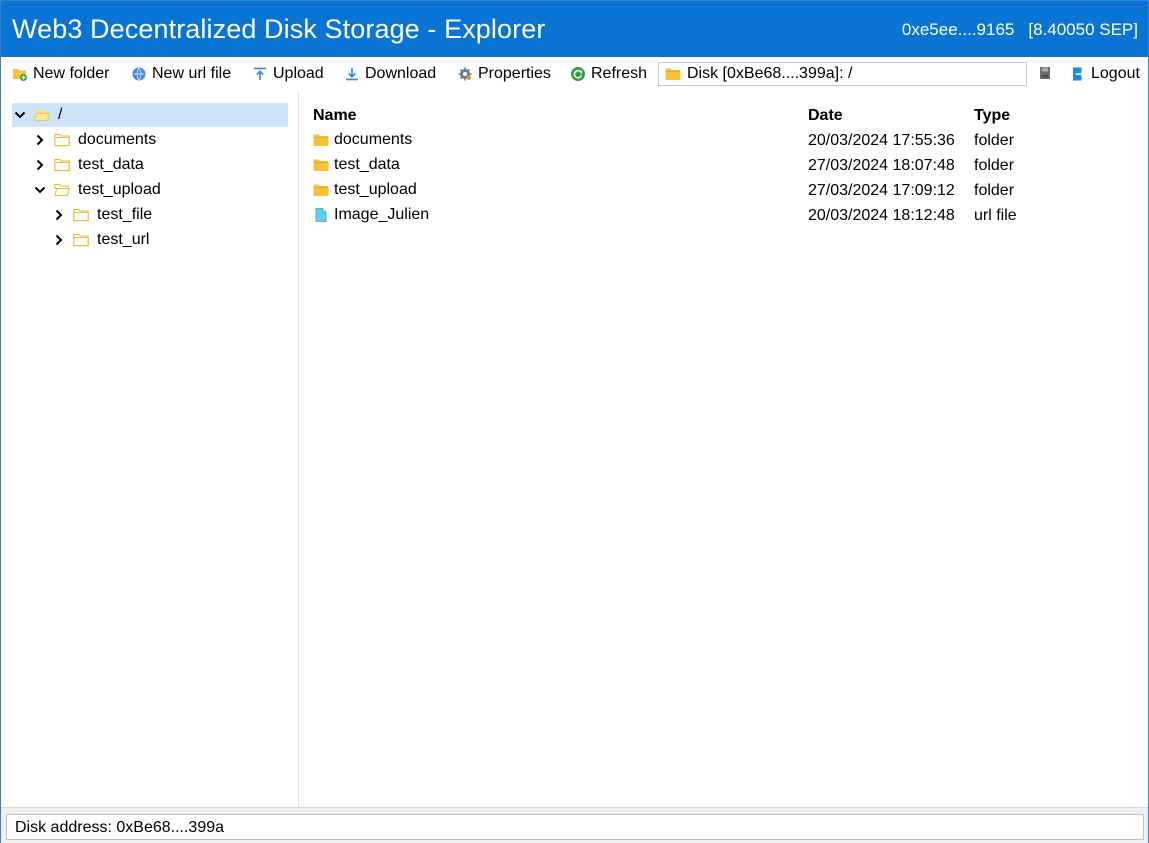 The width and height of the screenshot is (1149, 843). Describe the element at coordinates (123, 239) in the screenshot. I see `tree-item-label: test_url` at that location.